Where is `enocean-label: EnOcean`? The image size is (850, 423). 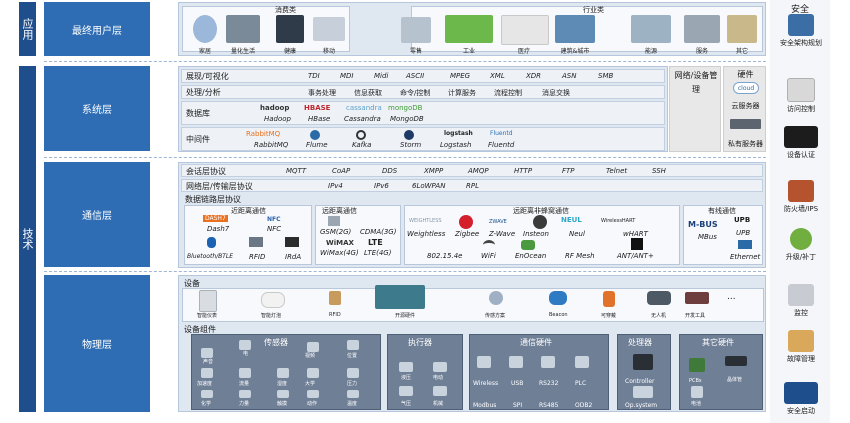 enocean-label: EnOcean is located at coordinates (531, 256).